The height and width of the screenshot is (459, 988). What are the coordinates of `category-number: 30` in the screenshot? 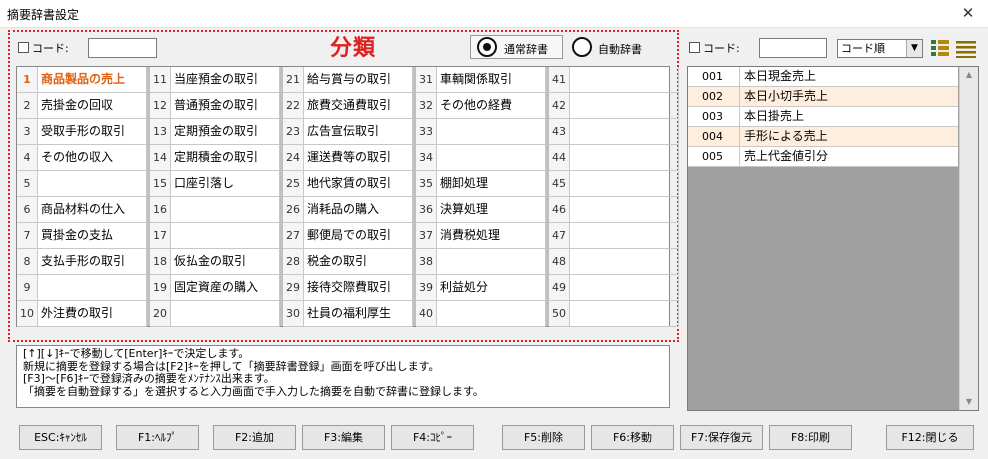 It's located at (293, 314).